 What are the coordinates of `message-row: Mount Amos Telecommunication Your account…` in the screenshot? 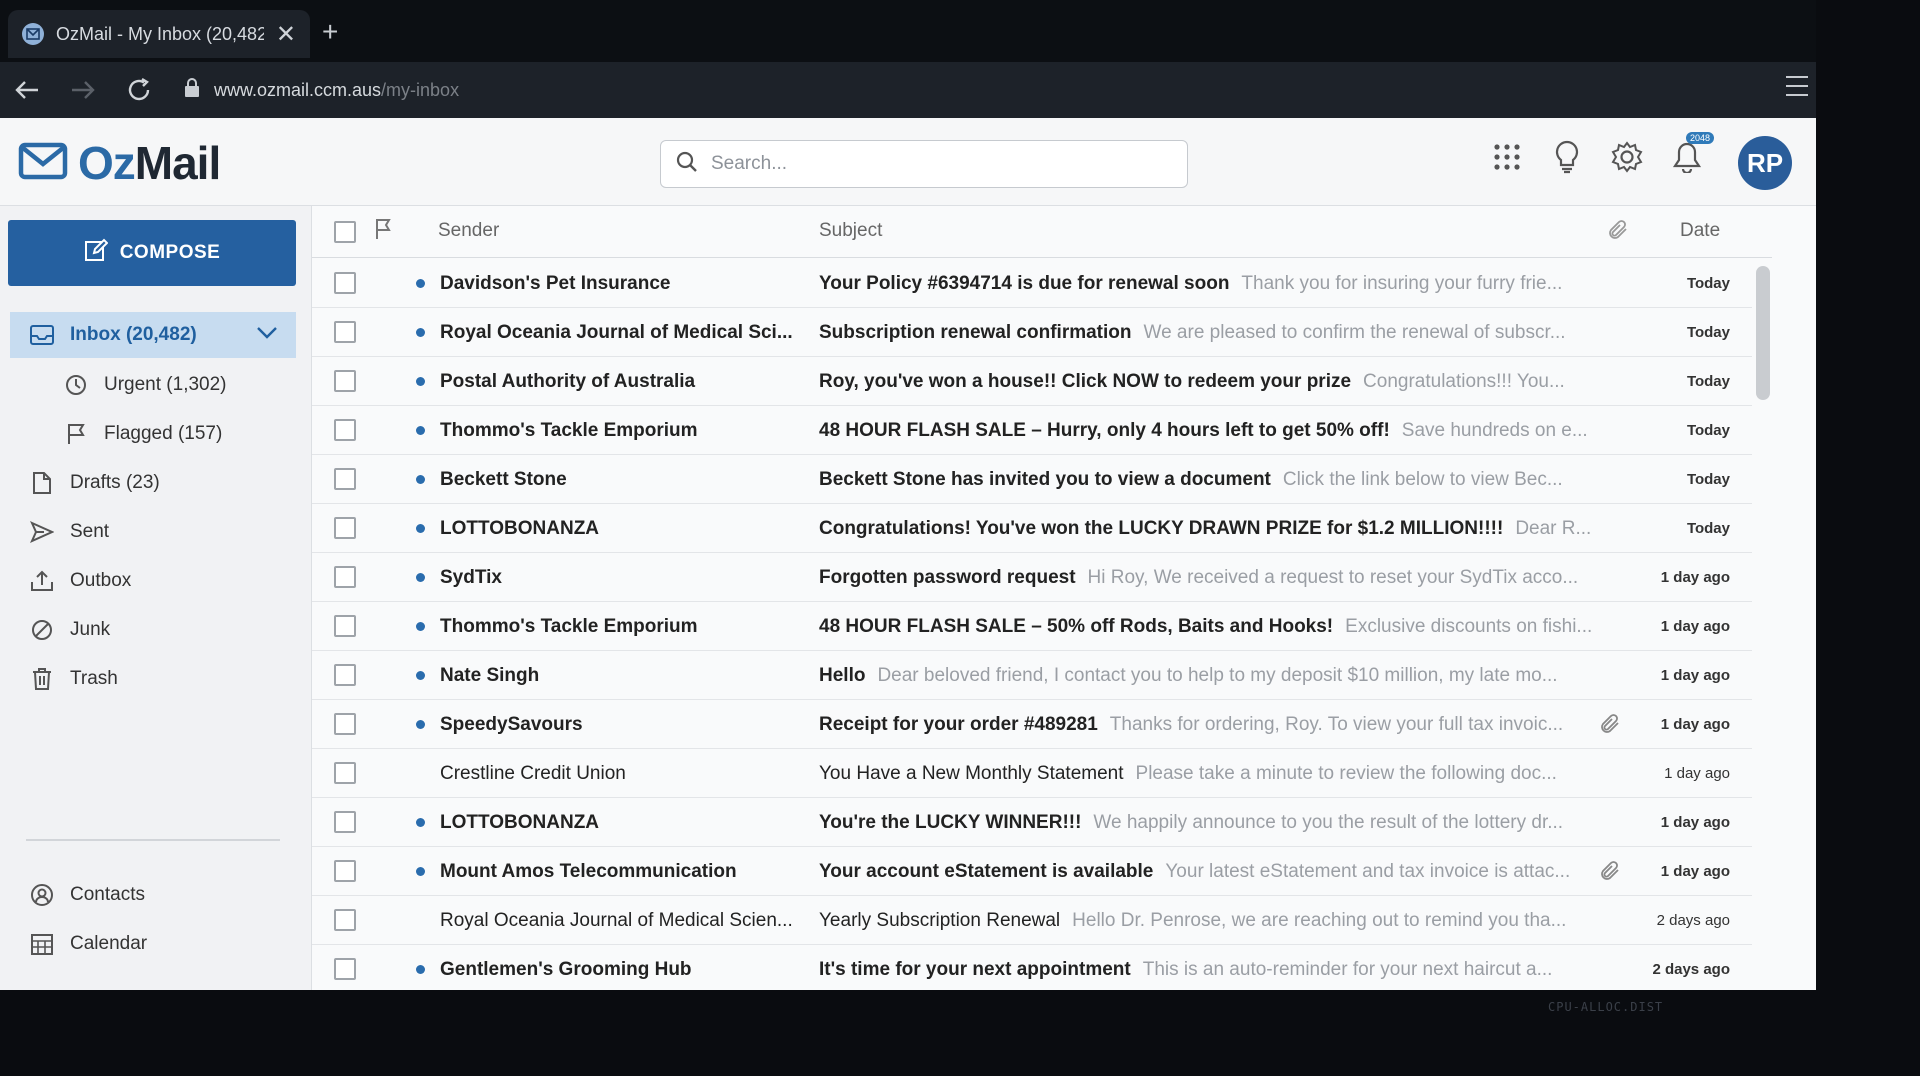 It's located at (1032, 871).